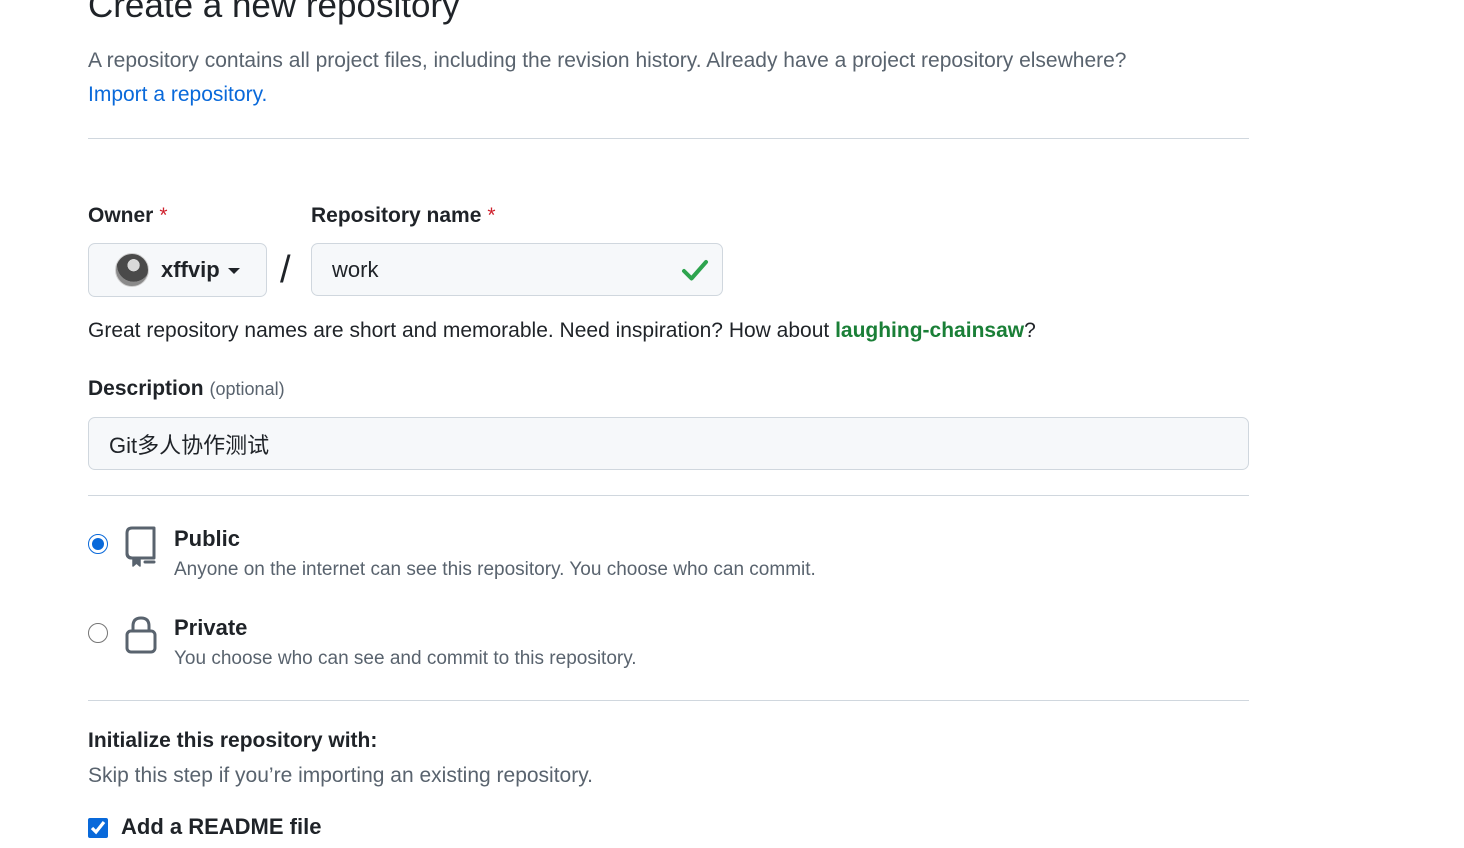 The image size is (1464, 848). I want to click on description-label: Description (optional), so click(186, 389).